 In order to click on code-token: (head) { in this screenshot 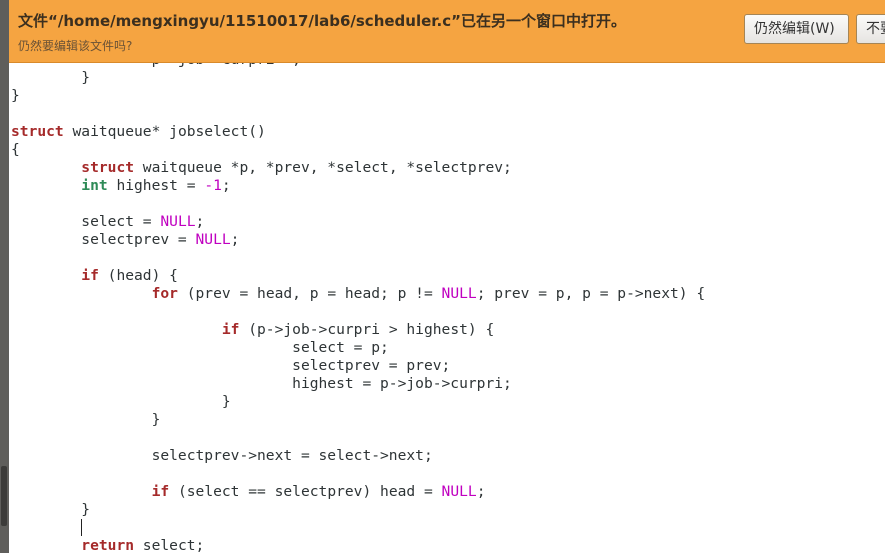, I will do `click(138, 275)`.